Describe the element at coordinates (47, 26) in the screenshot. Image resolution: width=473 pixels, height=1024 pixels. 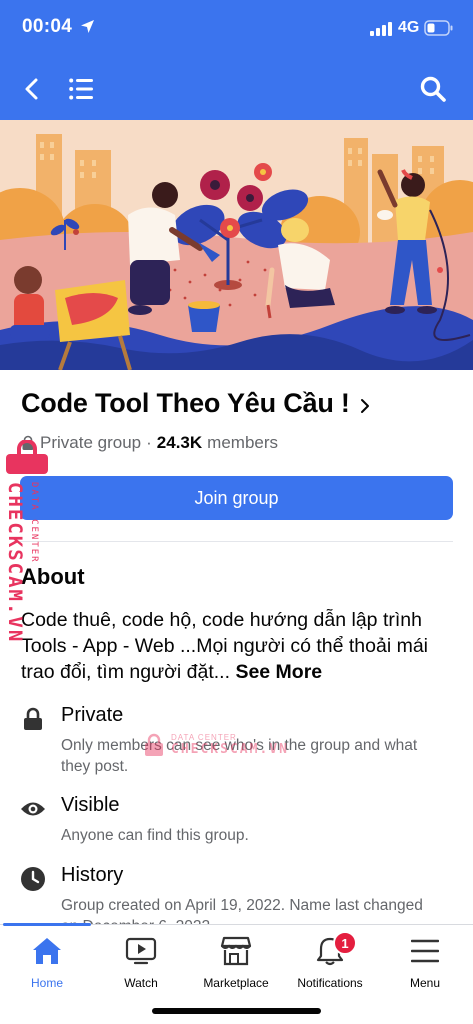
I see `status-time: 00:04` at that location.